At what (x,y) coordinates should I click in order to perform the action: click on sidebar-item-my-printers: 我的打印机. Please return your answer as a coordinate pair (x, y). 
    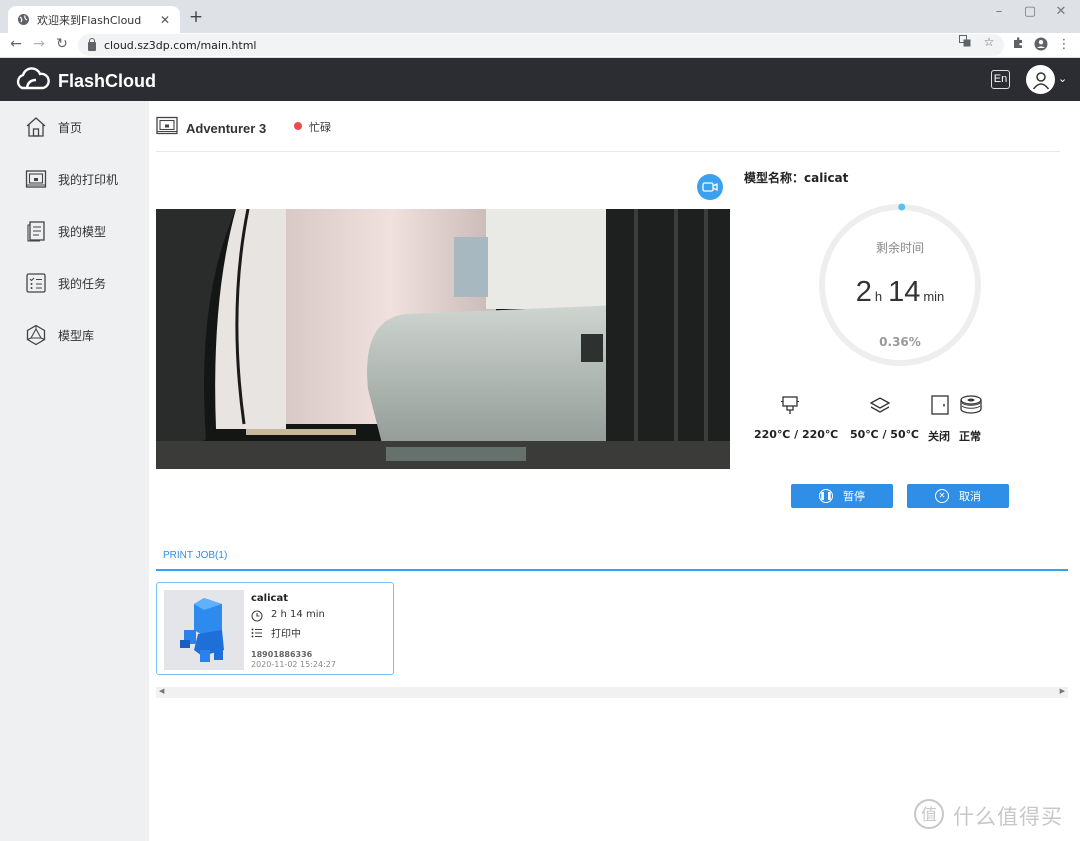
    Looking at the image, I should click on (74, 179).